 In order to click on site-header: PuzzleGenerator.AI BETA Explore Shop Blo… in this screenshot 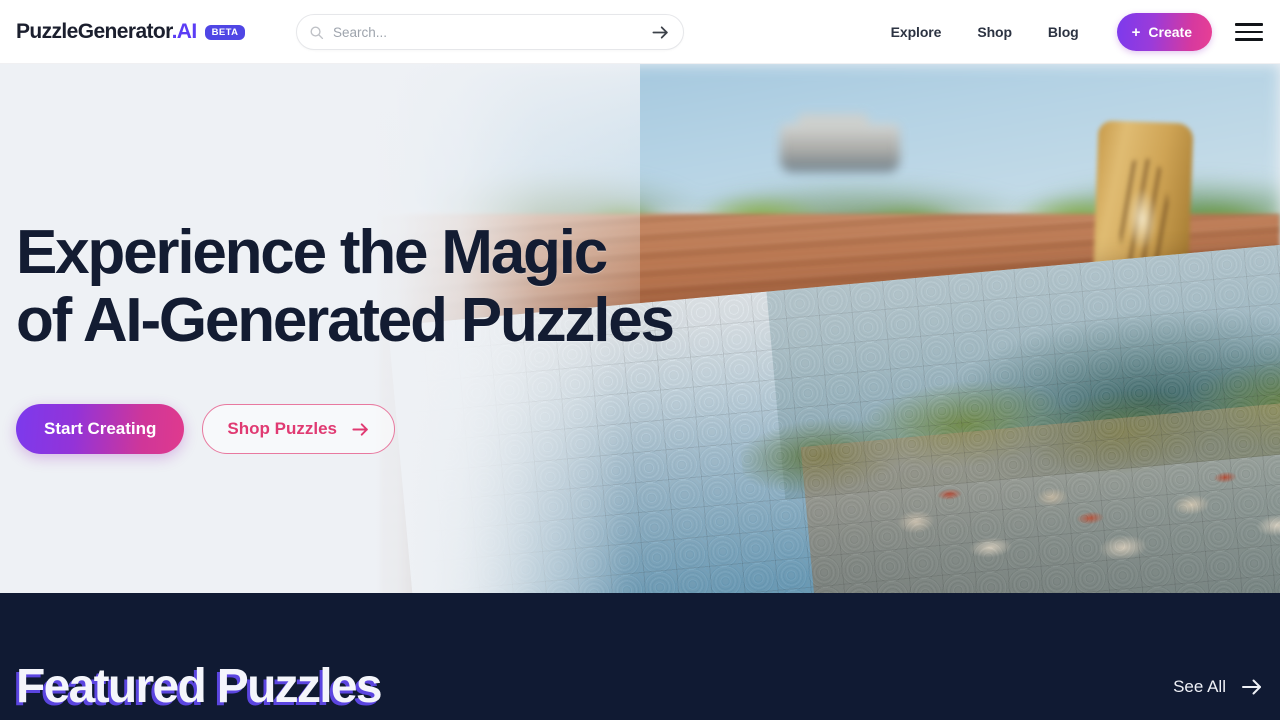, I will do `click(640, 32)`.